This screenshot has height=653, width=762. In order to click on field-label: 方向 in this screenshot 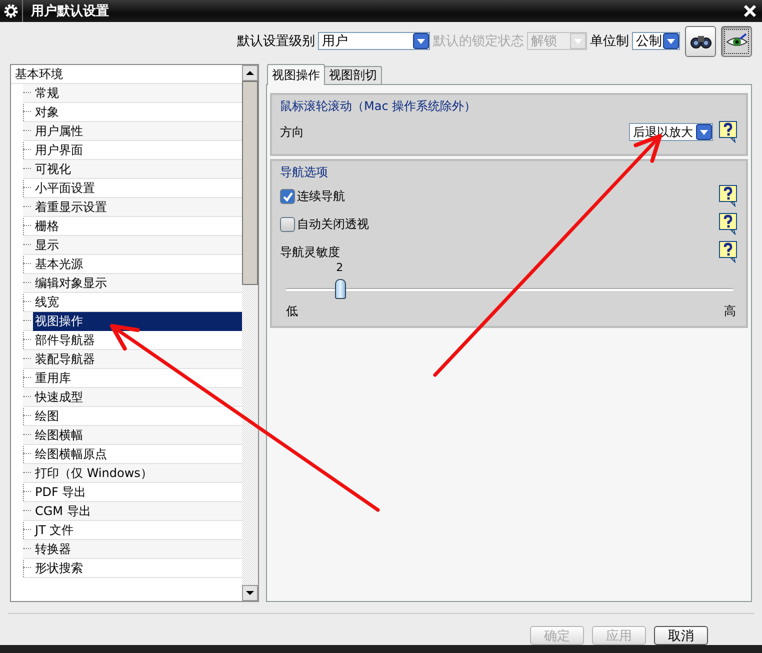, I will do `click(292, 132)`.